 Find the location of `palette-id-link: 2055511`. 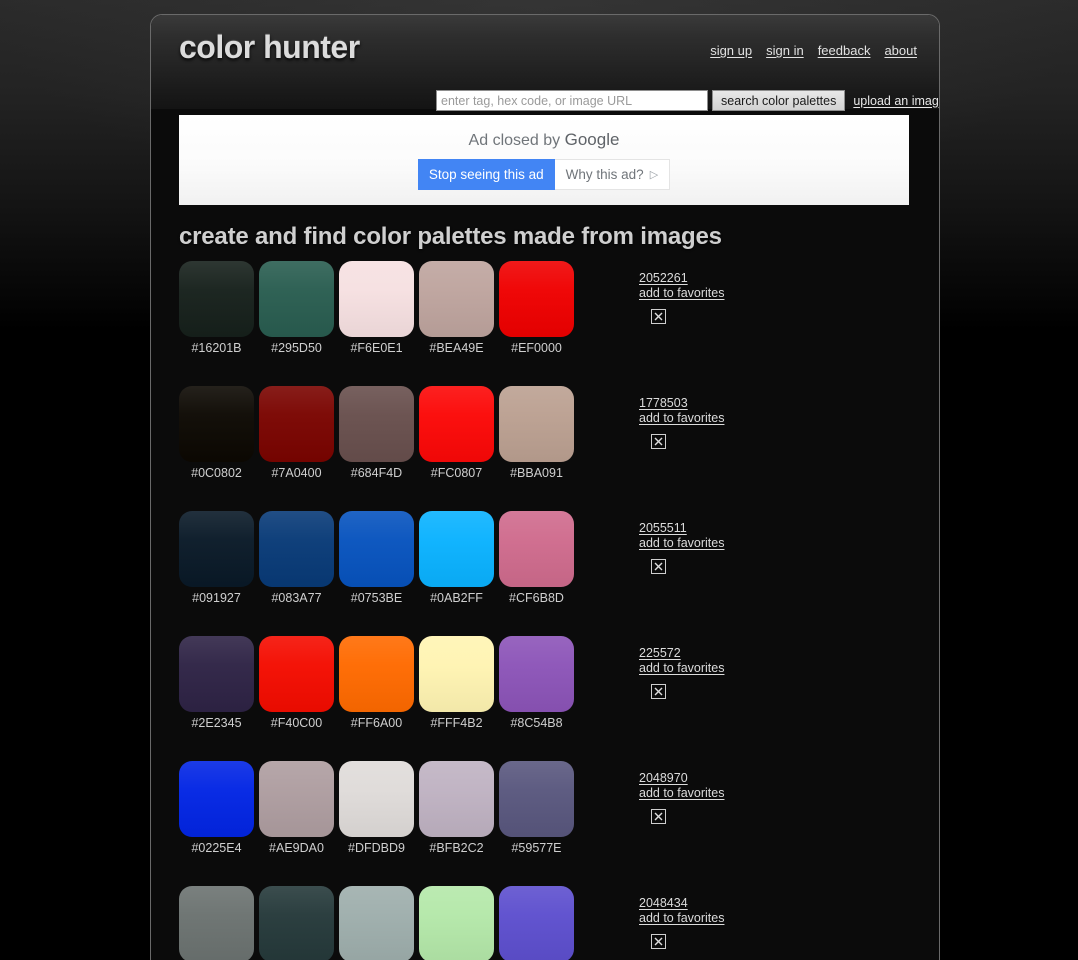

palette-id-link: 2055511 is located at coordinates (663, 528).